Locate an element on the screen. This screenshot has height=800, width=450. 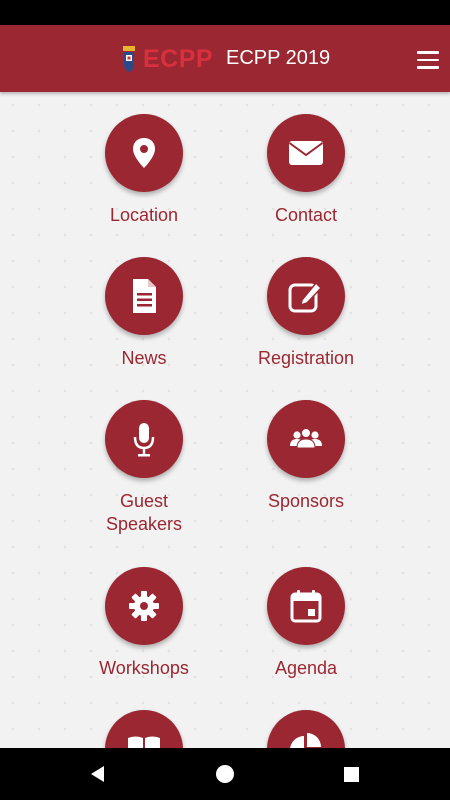
crest-icon is located at coordinates (129, 59).